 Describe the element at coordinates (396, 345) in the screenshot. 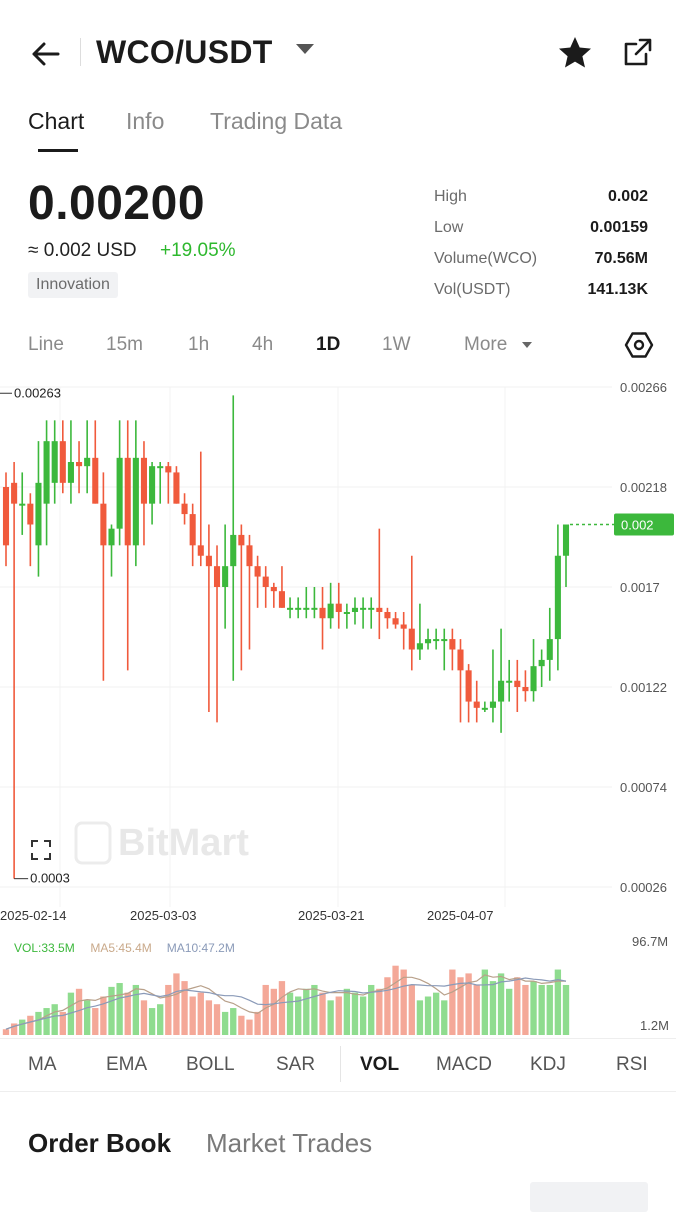

I see `timeframe-1w: 1W` at that location.